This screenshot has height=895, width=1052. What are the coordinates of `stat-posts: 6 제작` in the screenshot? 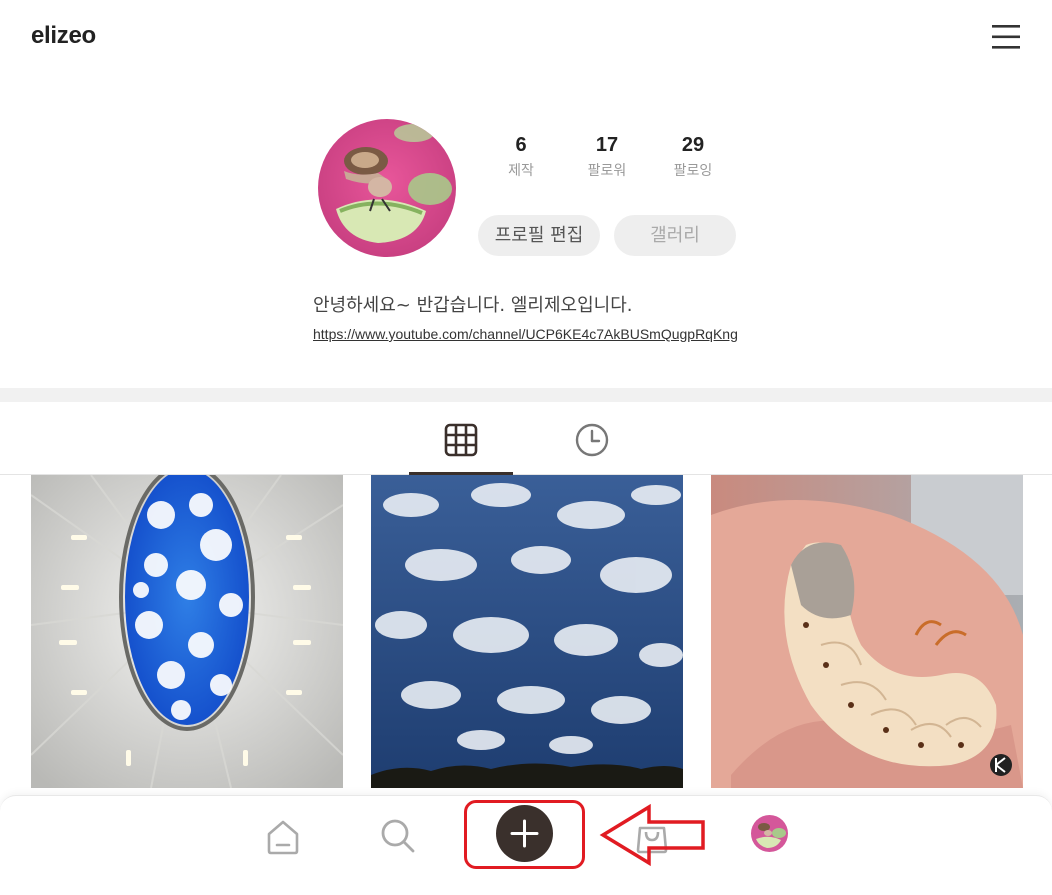 It's located at (521, 155).